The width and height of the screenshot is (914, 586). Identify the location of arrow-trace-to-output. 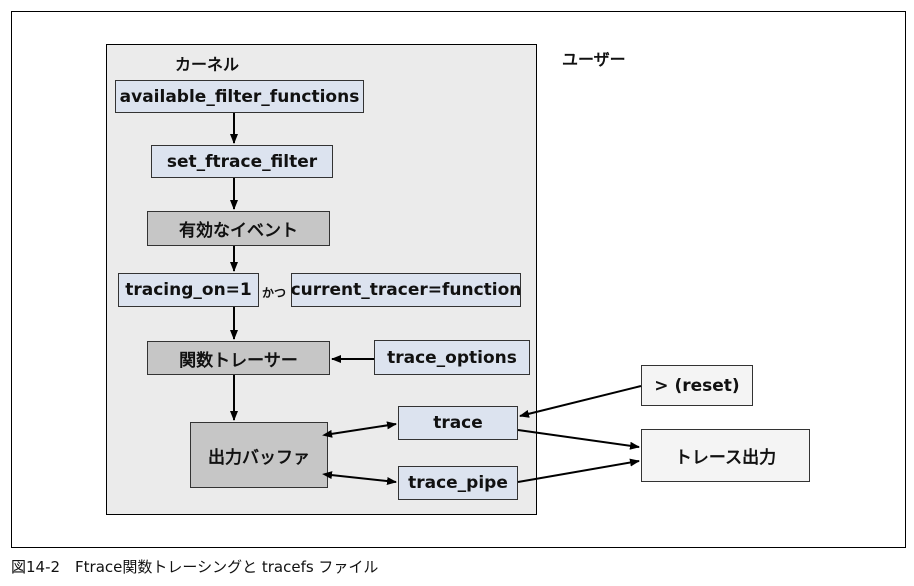
(578, 439).